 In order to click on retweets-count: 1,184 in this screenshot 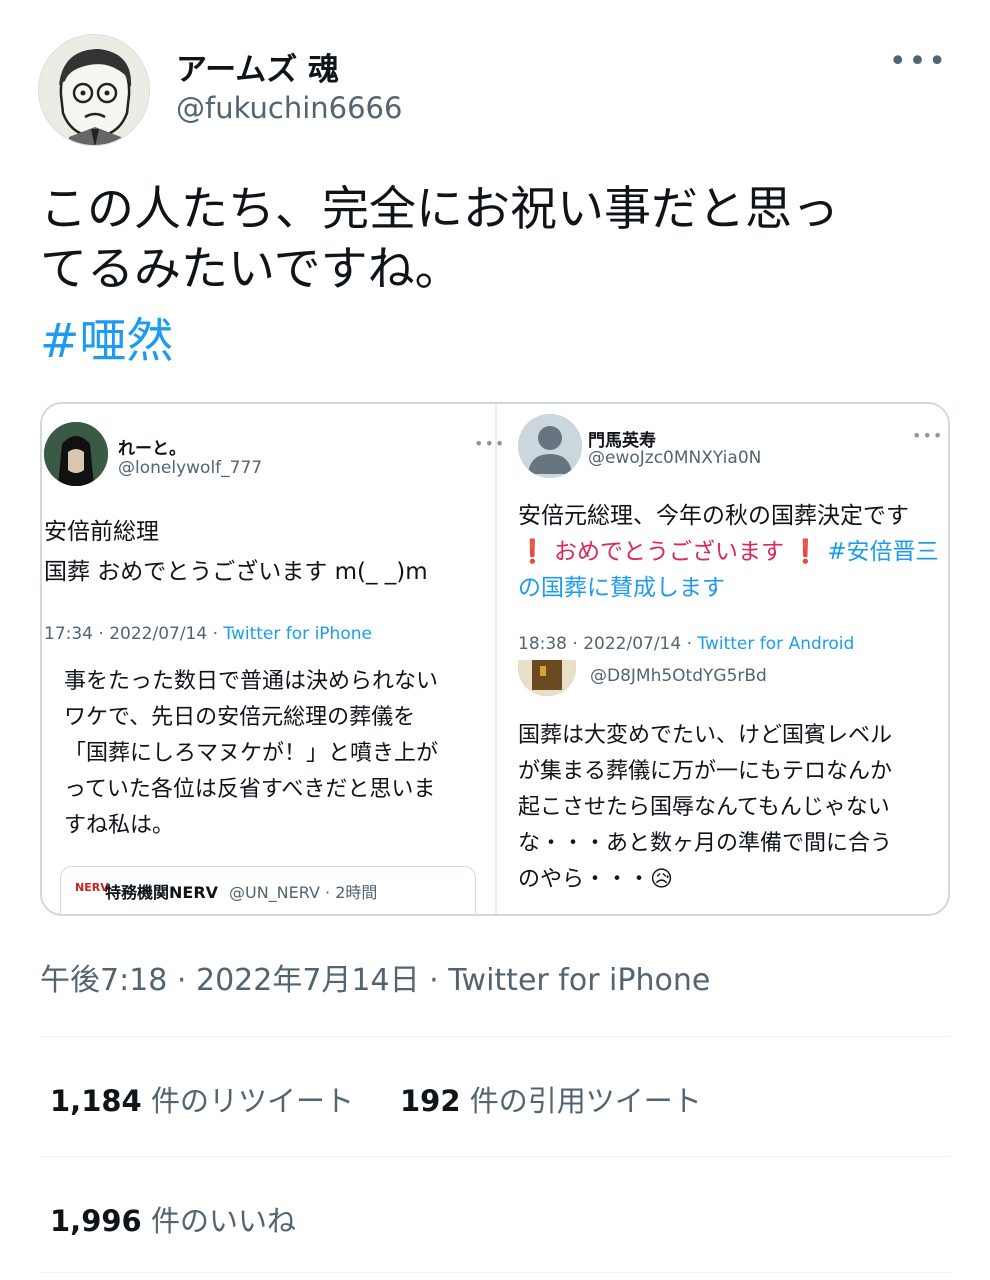, I will do `click(96, 1101)`.